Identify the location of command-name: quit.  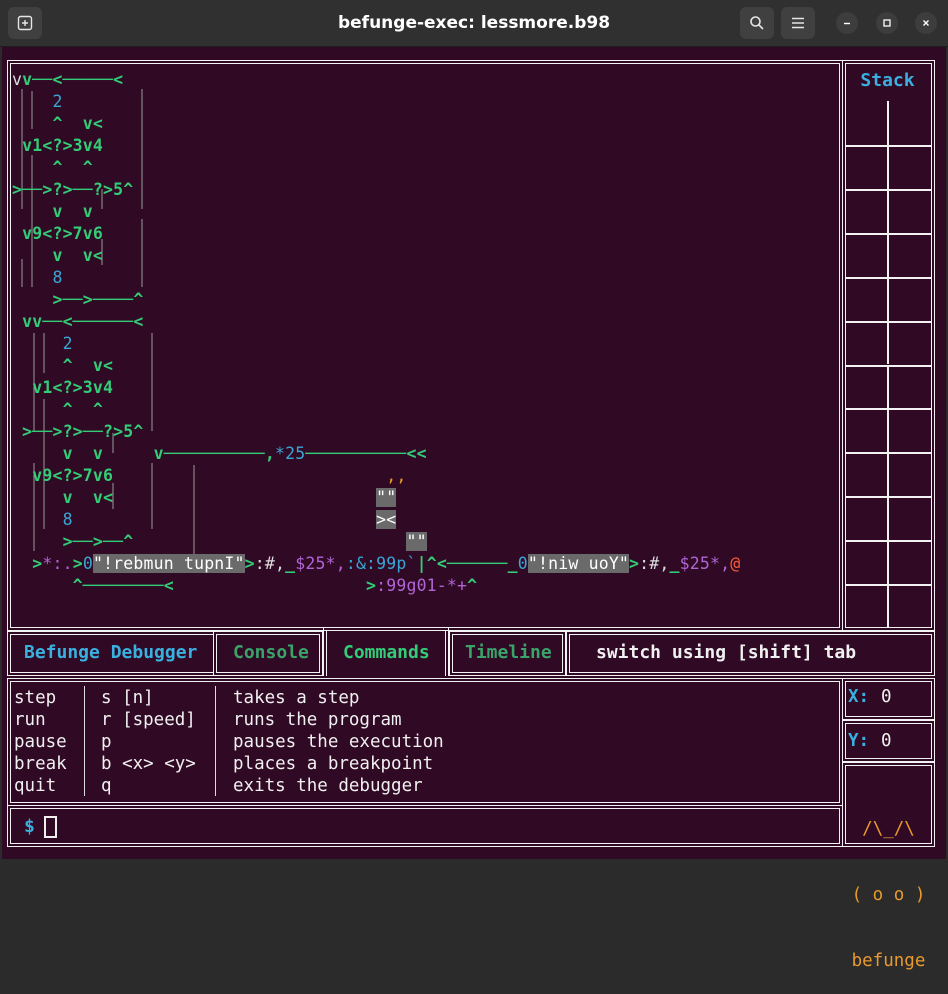
(35, 786).